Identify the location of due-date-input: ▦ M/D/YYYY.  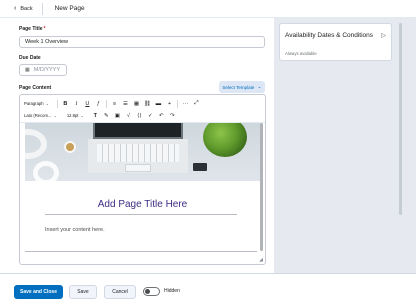
(43, 70).